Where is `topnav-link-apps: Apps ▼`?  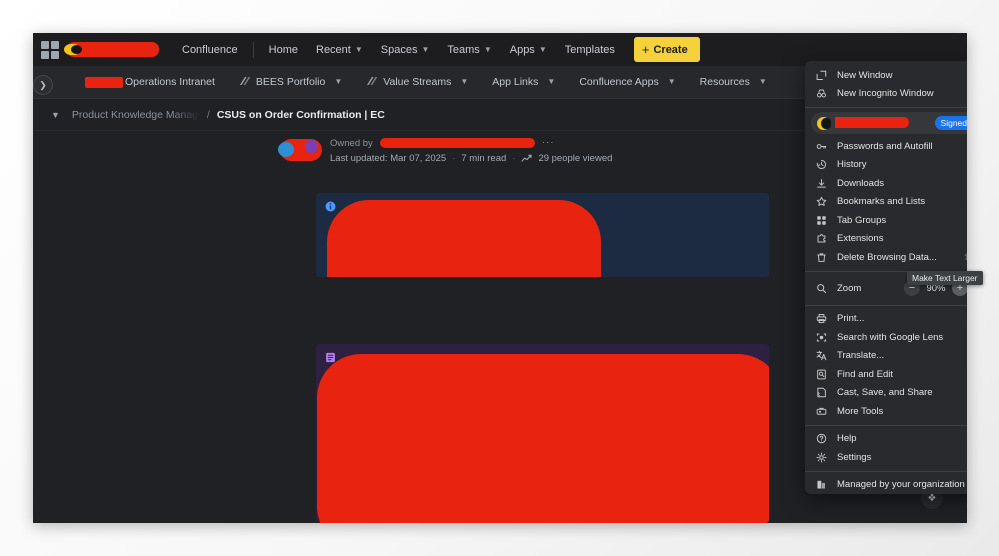 topnav-link-apps: Apps ▼ is located at coordinates (528, 50).